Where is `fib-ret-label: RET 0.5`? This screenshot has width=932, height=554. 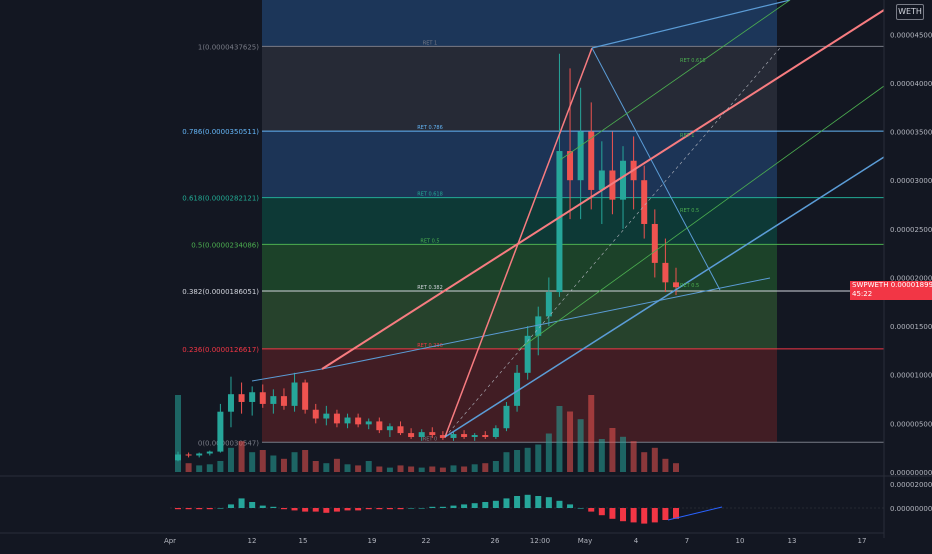 fib-ret-label: RET 0.5 is located at coordinates (429, 241).